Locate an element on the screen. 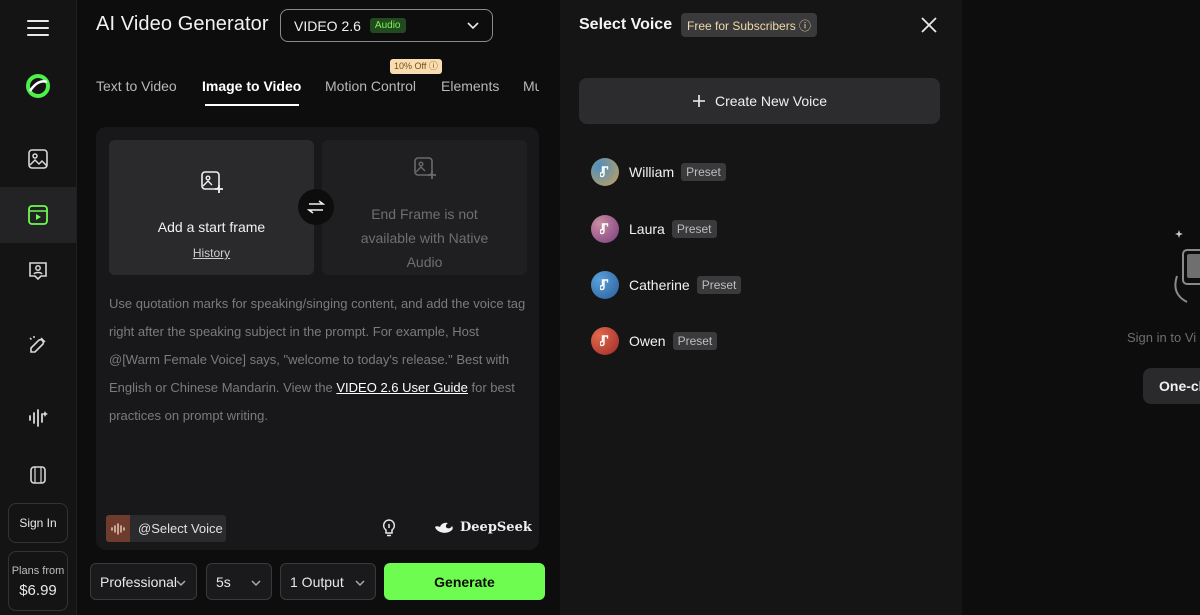 The image size is (1200, 615). swap-icon is located at coordinates (316, 207).